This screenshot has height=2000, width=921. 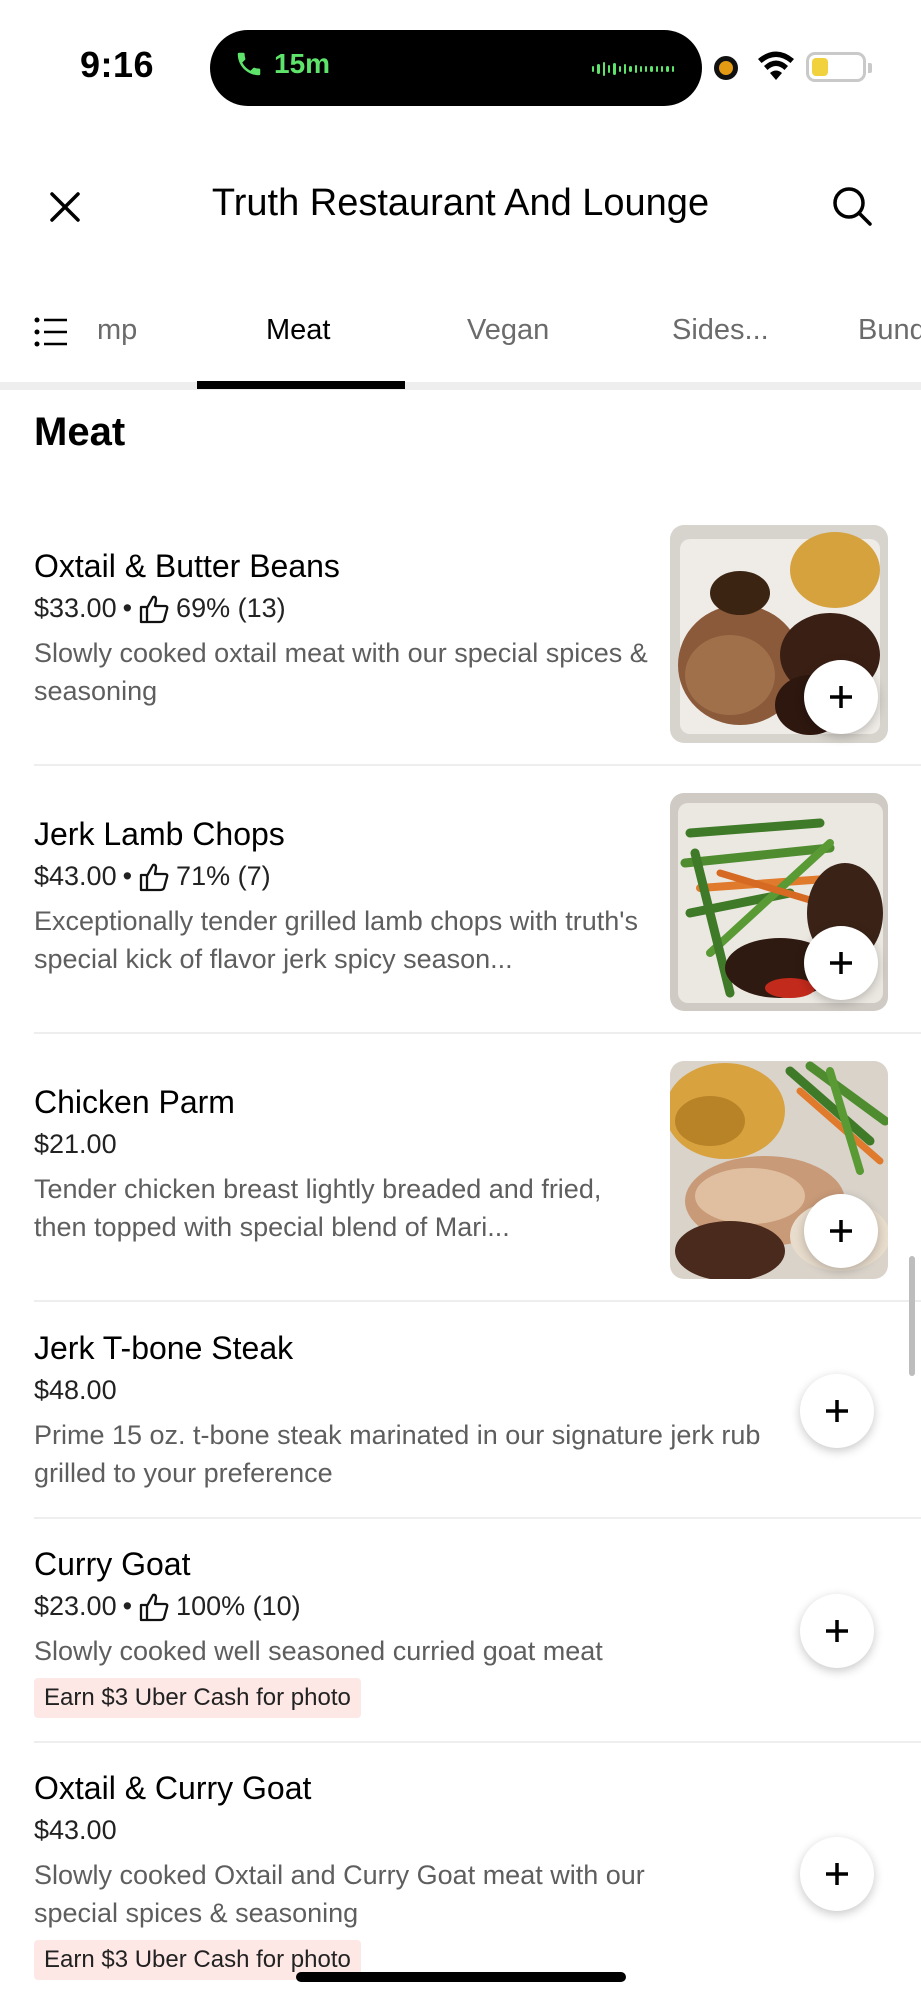 I want to click on search-icon, so click(x=852, y=206).